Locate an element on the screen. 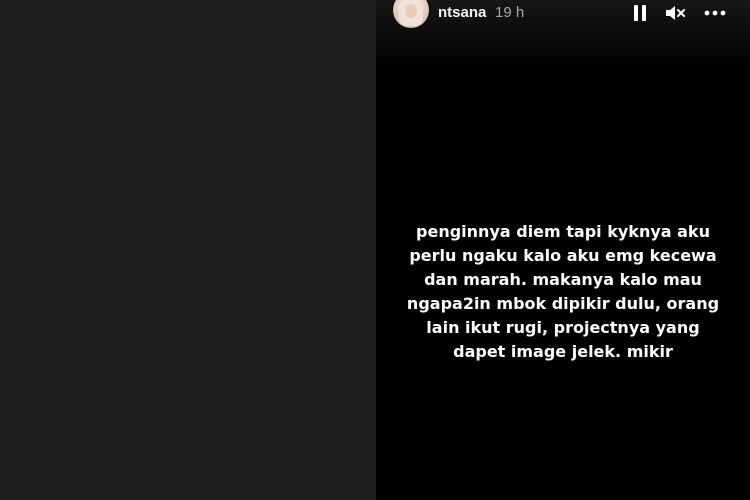 This screenshot has height=500, width=750. pause-button is located at coordinates (640, 13).